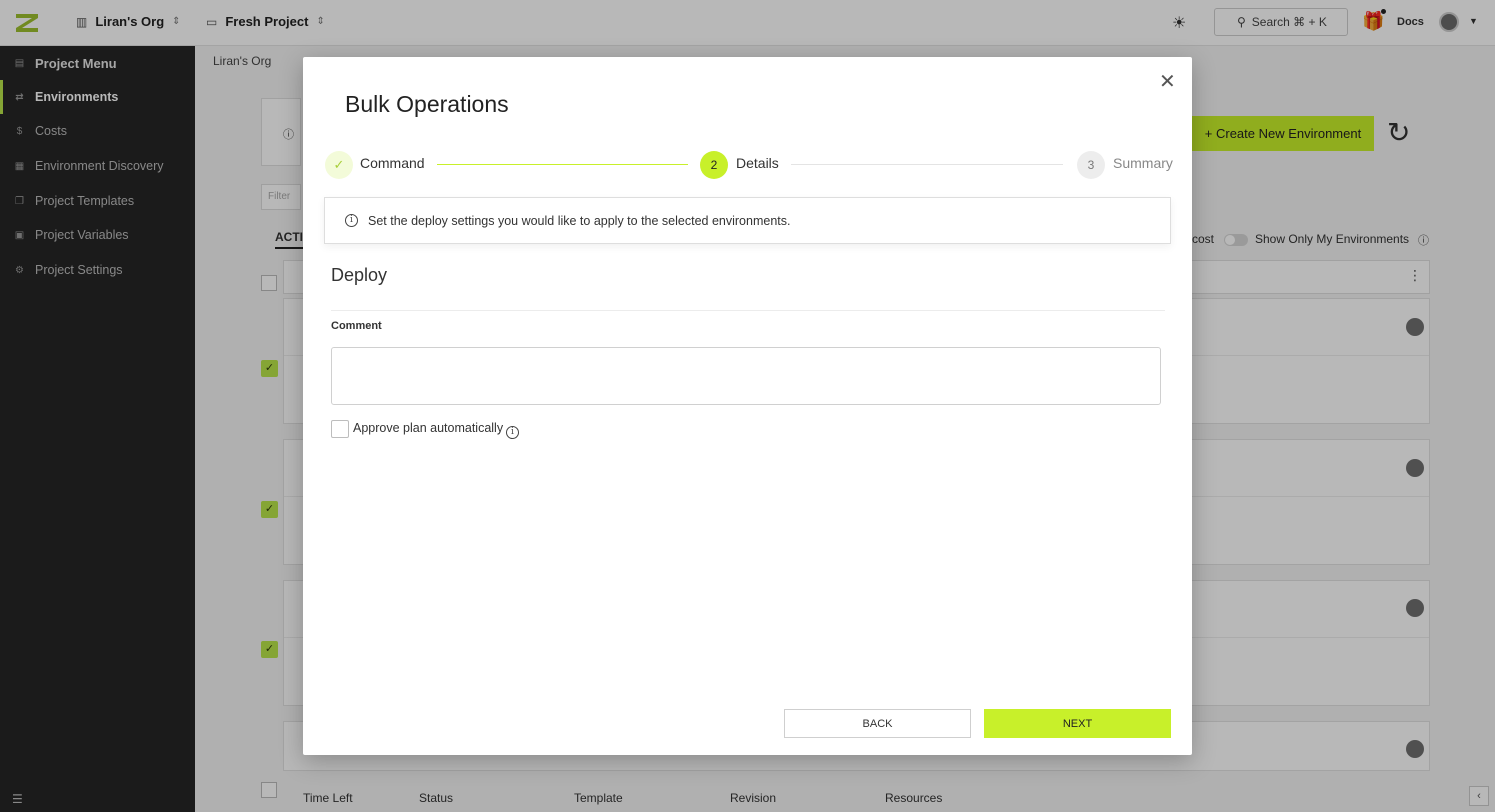  I want to click on info-icon-glyph: i, so click(512, 432).